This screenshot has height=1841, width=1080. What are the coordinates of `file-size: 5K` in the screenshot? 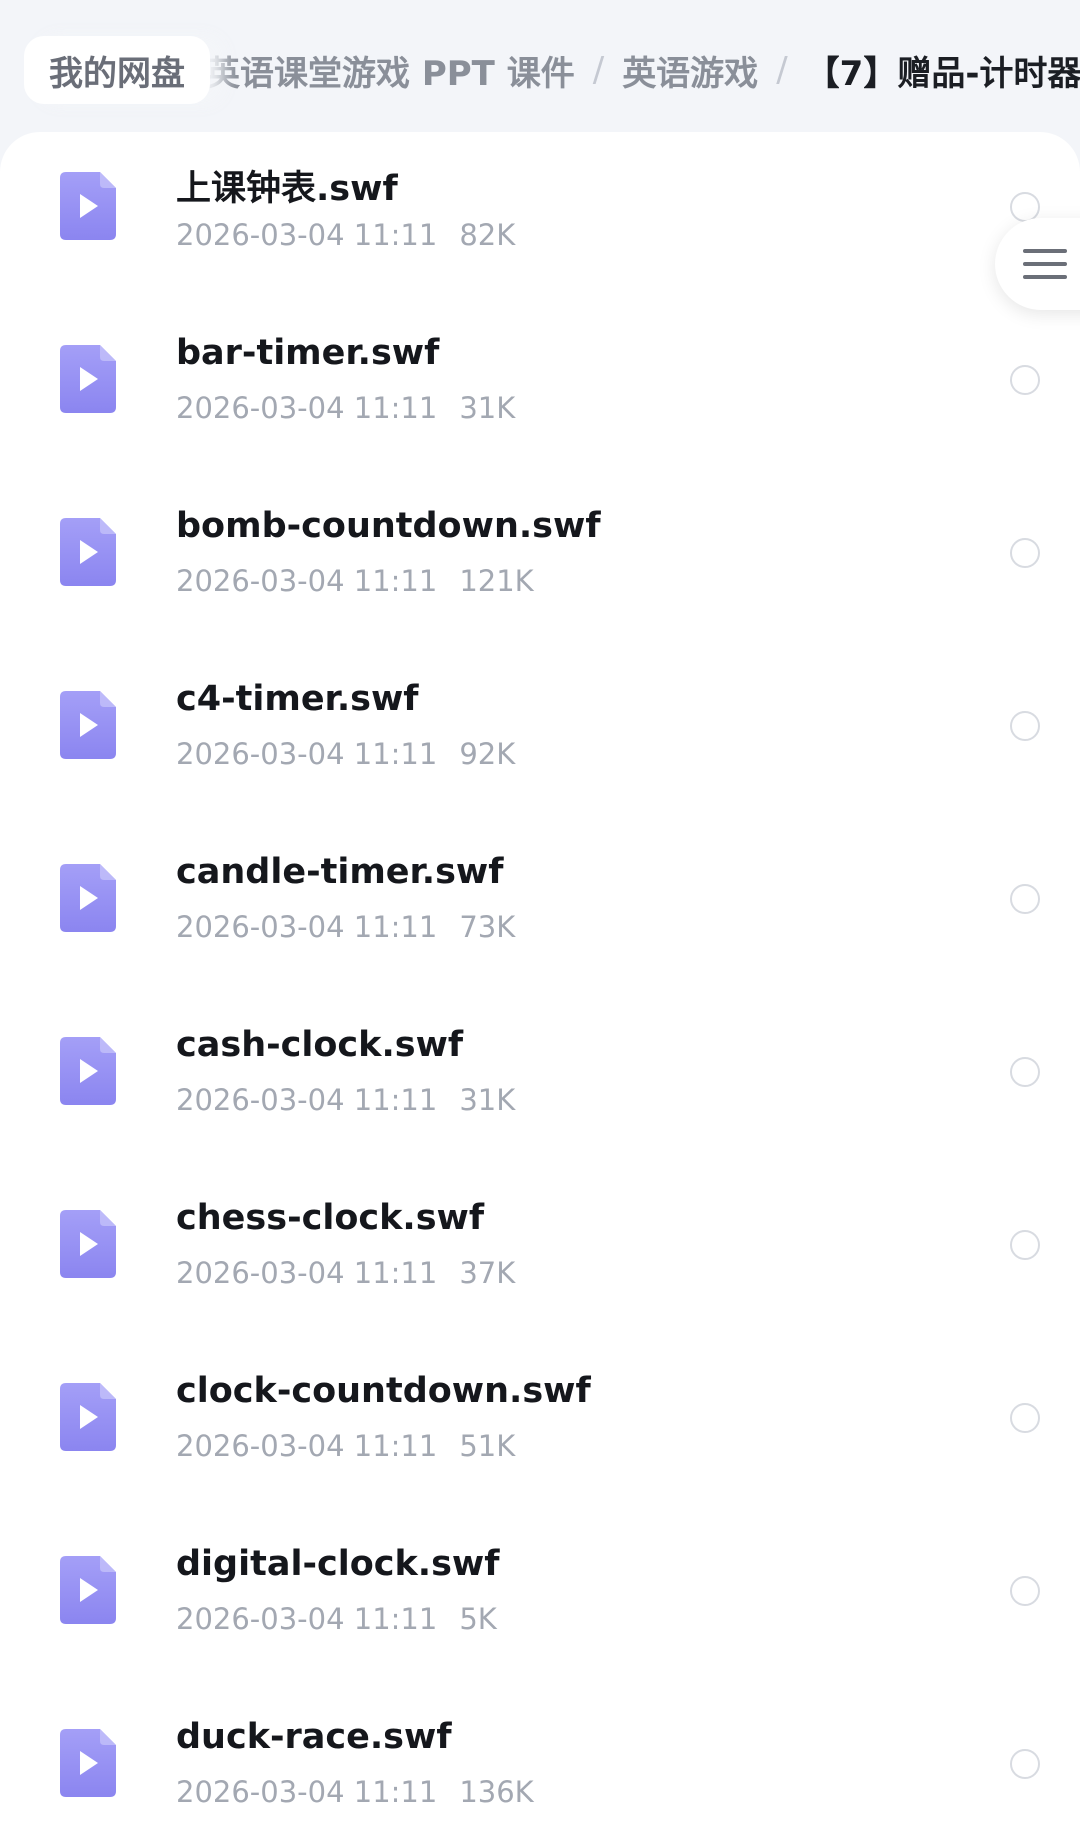 It's located at (478, 1619).